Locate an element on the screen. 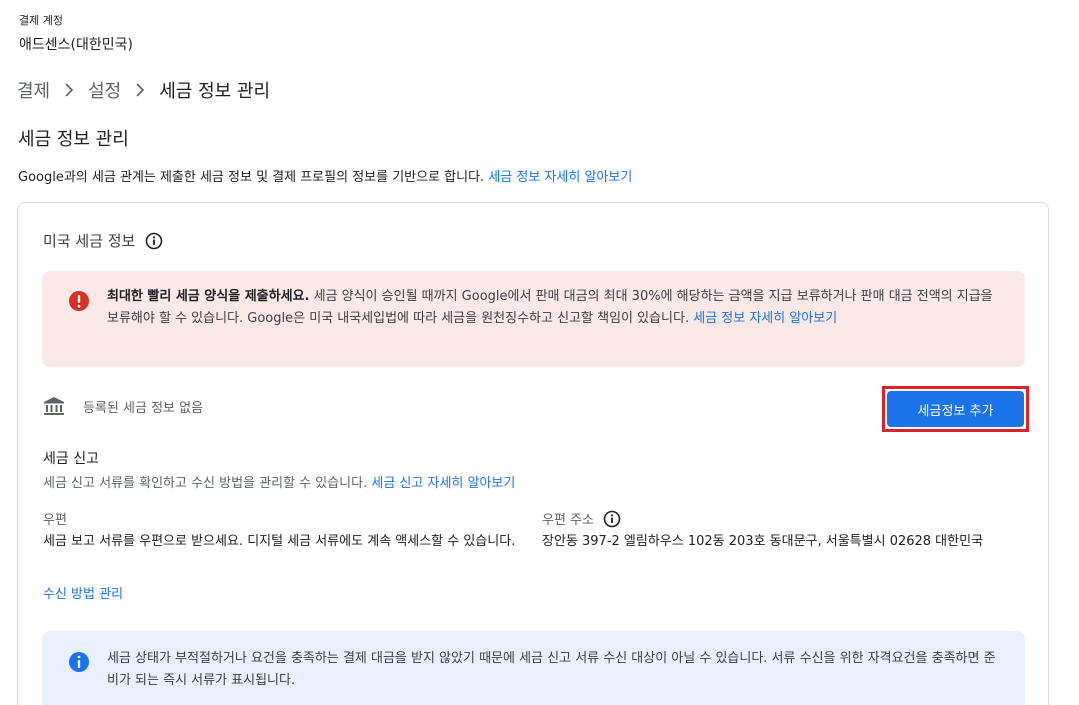  add-tax-info-button: 세금정보 추가 is located at coordinates (955, 409).